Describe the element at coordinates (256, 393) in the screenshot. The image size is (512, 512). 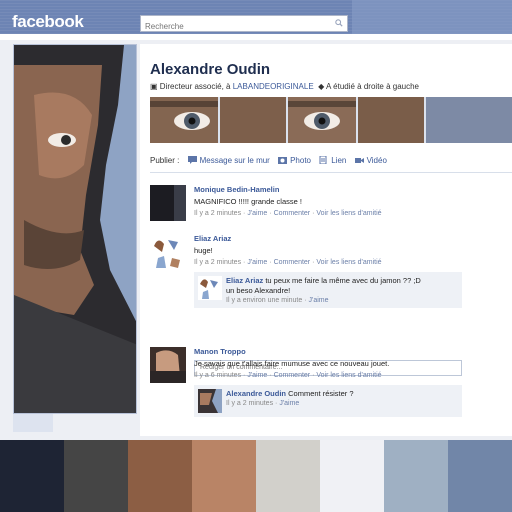
I see `comment-author: Alexandre Oudin` at that location.